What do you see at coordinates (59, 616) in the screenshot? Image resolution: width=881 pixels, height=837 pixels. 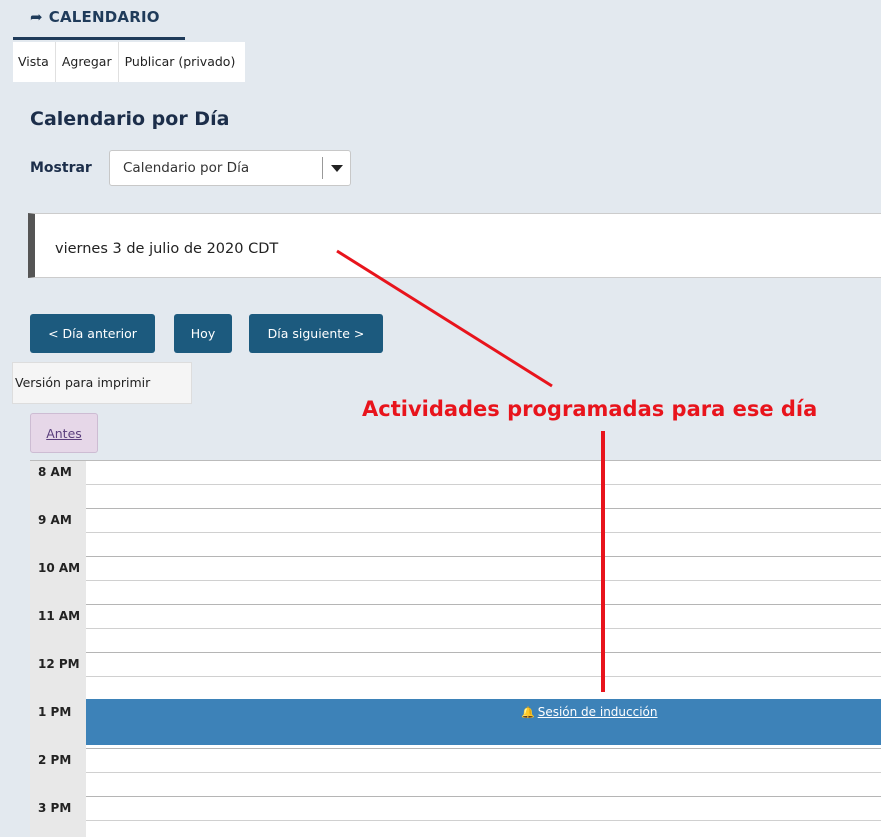 I see `hour-label: 11 AM` at bounding box center [59, 616].